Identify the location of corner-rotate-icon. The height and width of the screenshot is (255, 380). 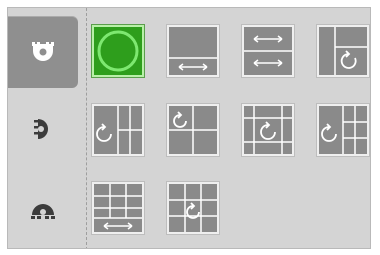
(350, 51).